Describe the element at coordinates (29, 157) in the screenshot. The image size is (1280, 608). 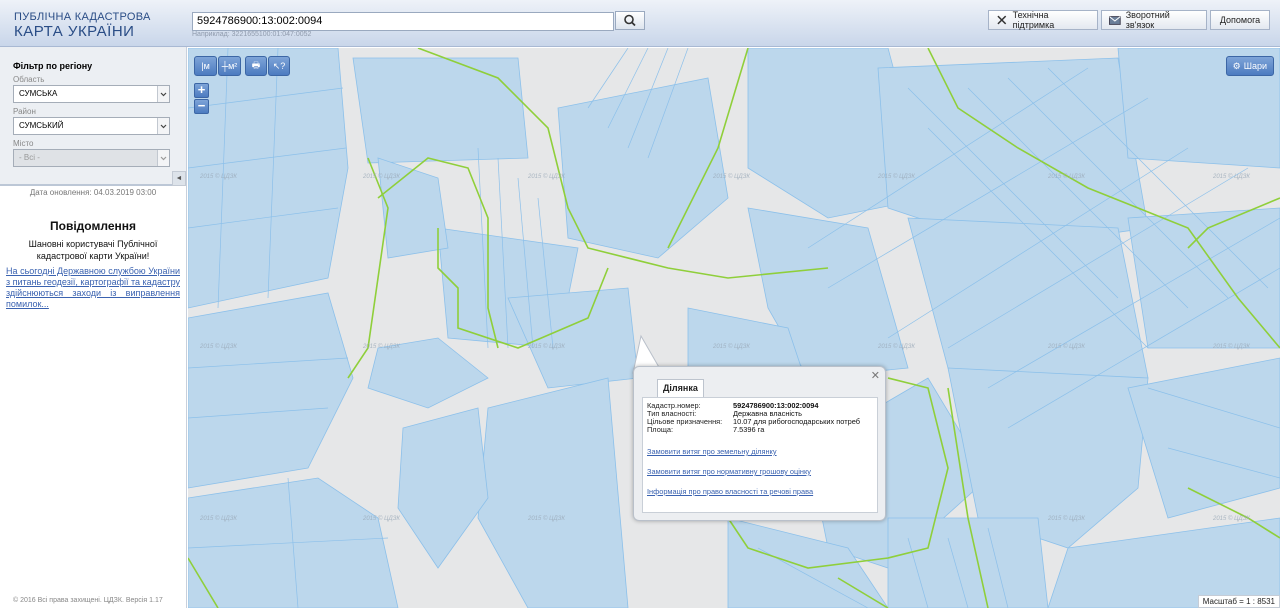
I see `city-value: - Всі -` at that location.